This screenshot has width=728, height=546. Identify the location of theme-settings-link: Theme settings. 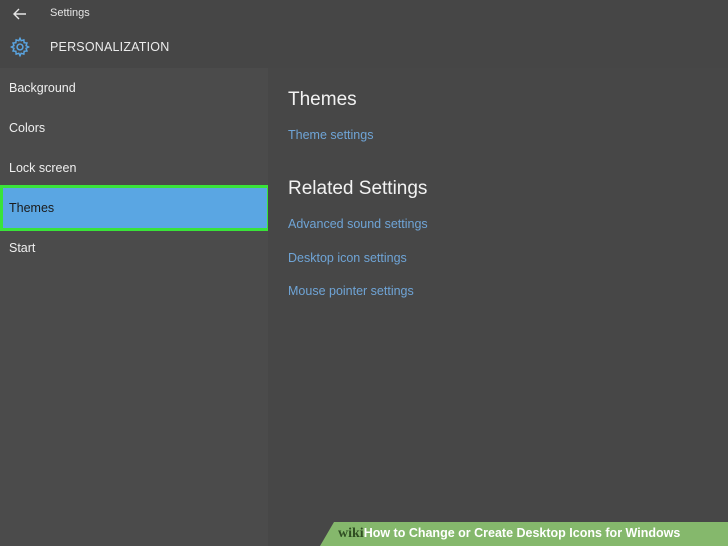
(330, 135).